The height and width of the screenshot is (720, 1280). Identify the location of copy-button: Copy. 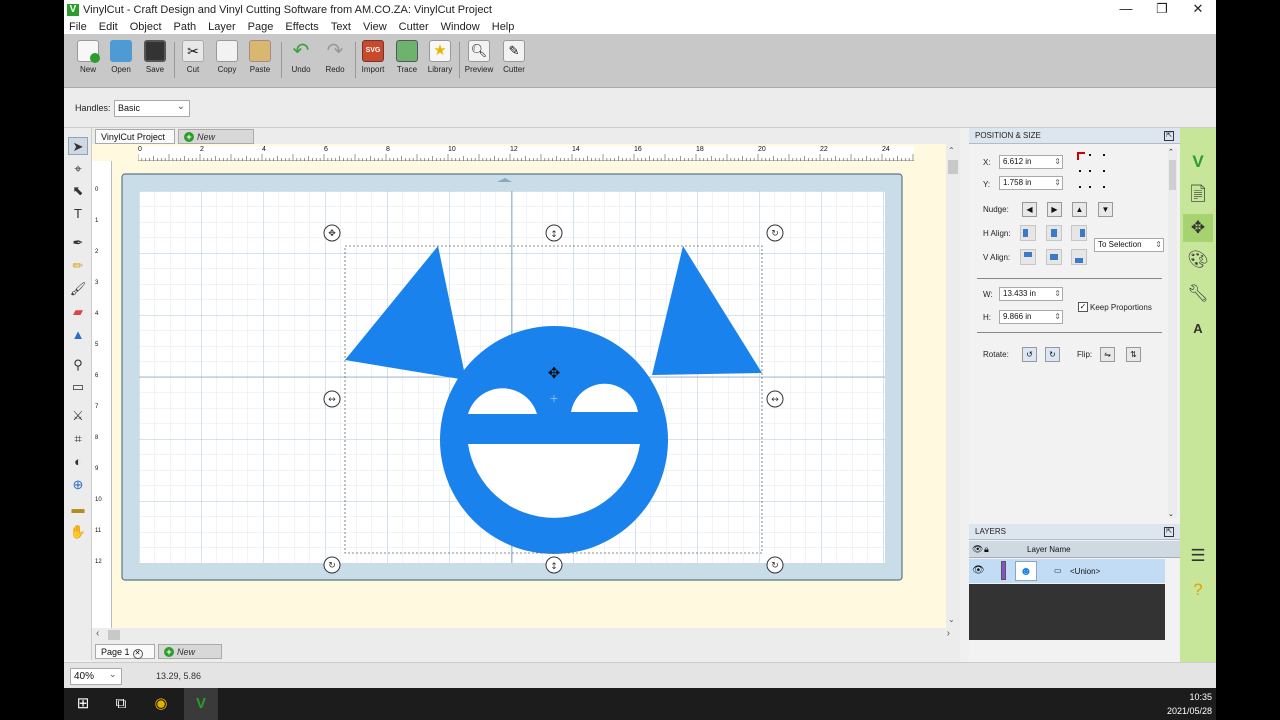
(227, 57).